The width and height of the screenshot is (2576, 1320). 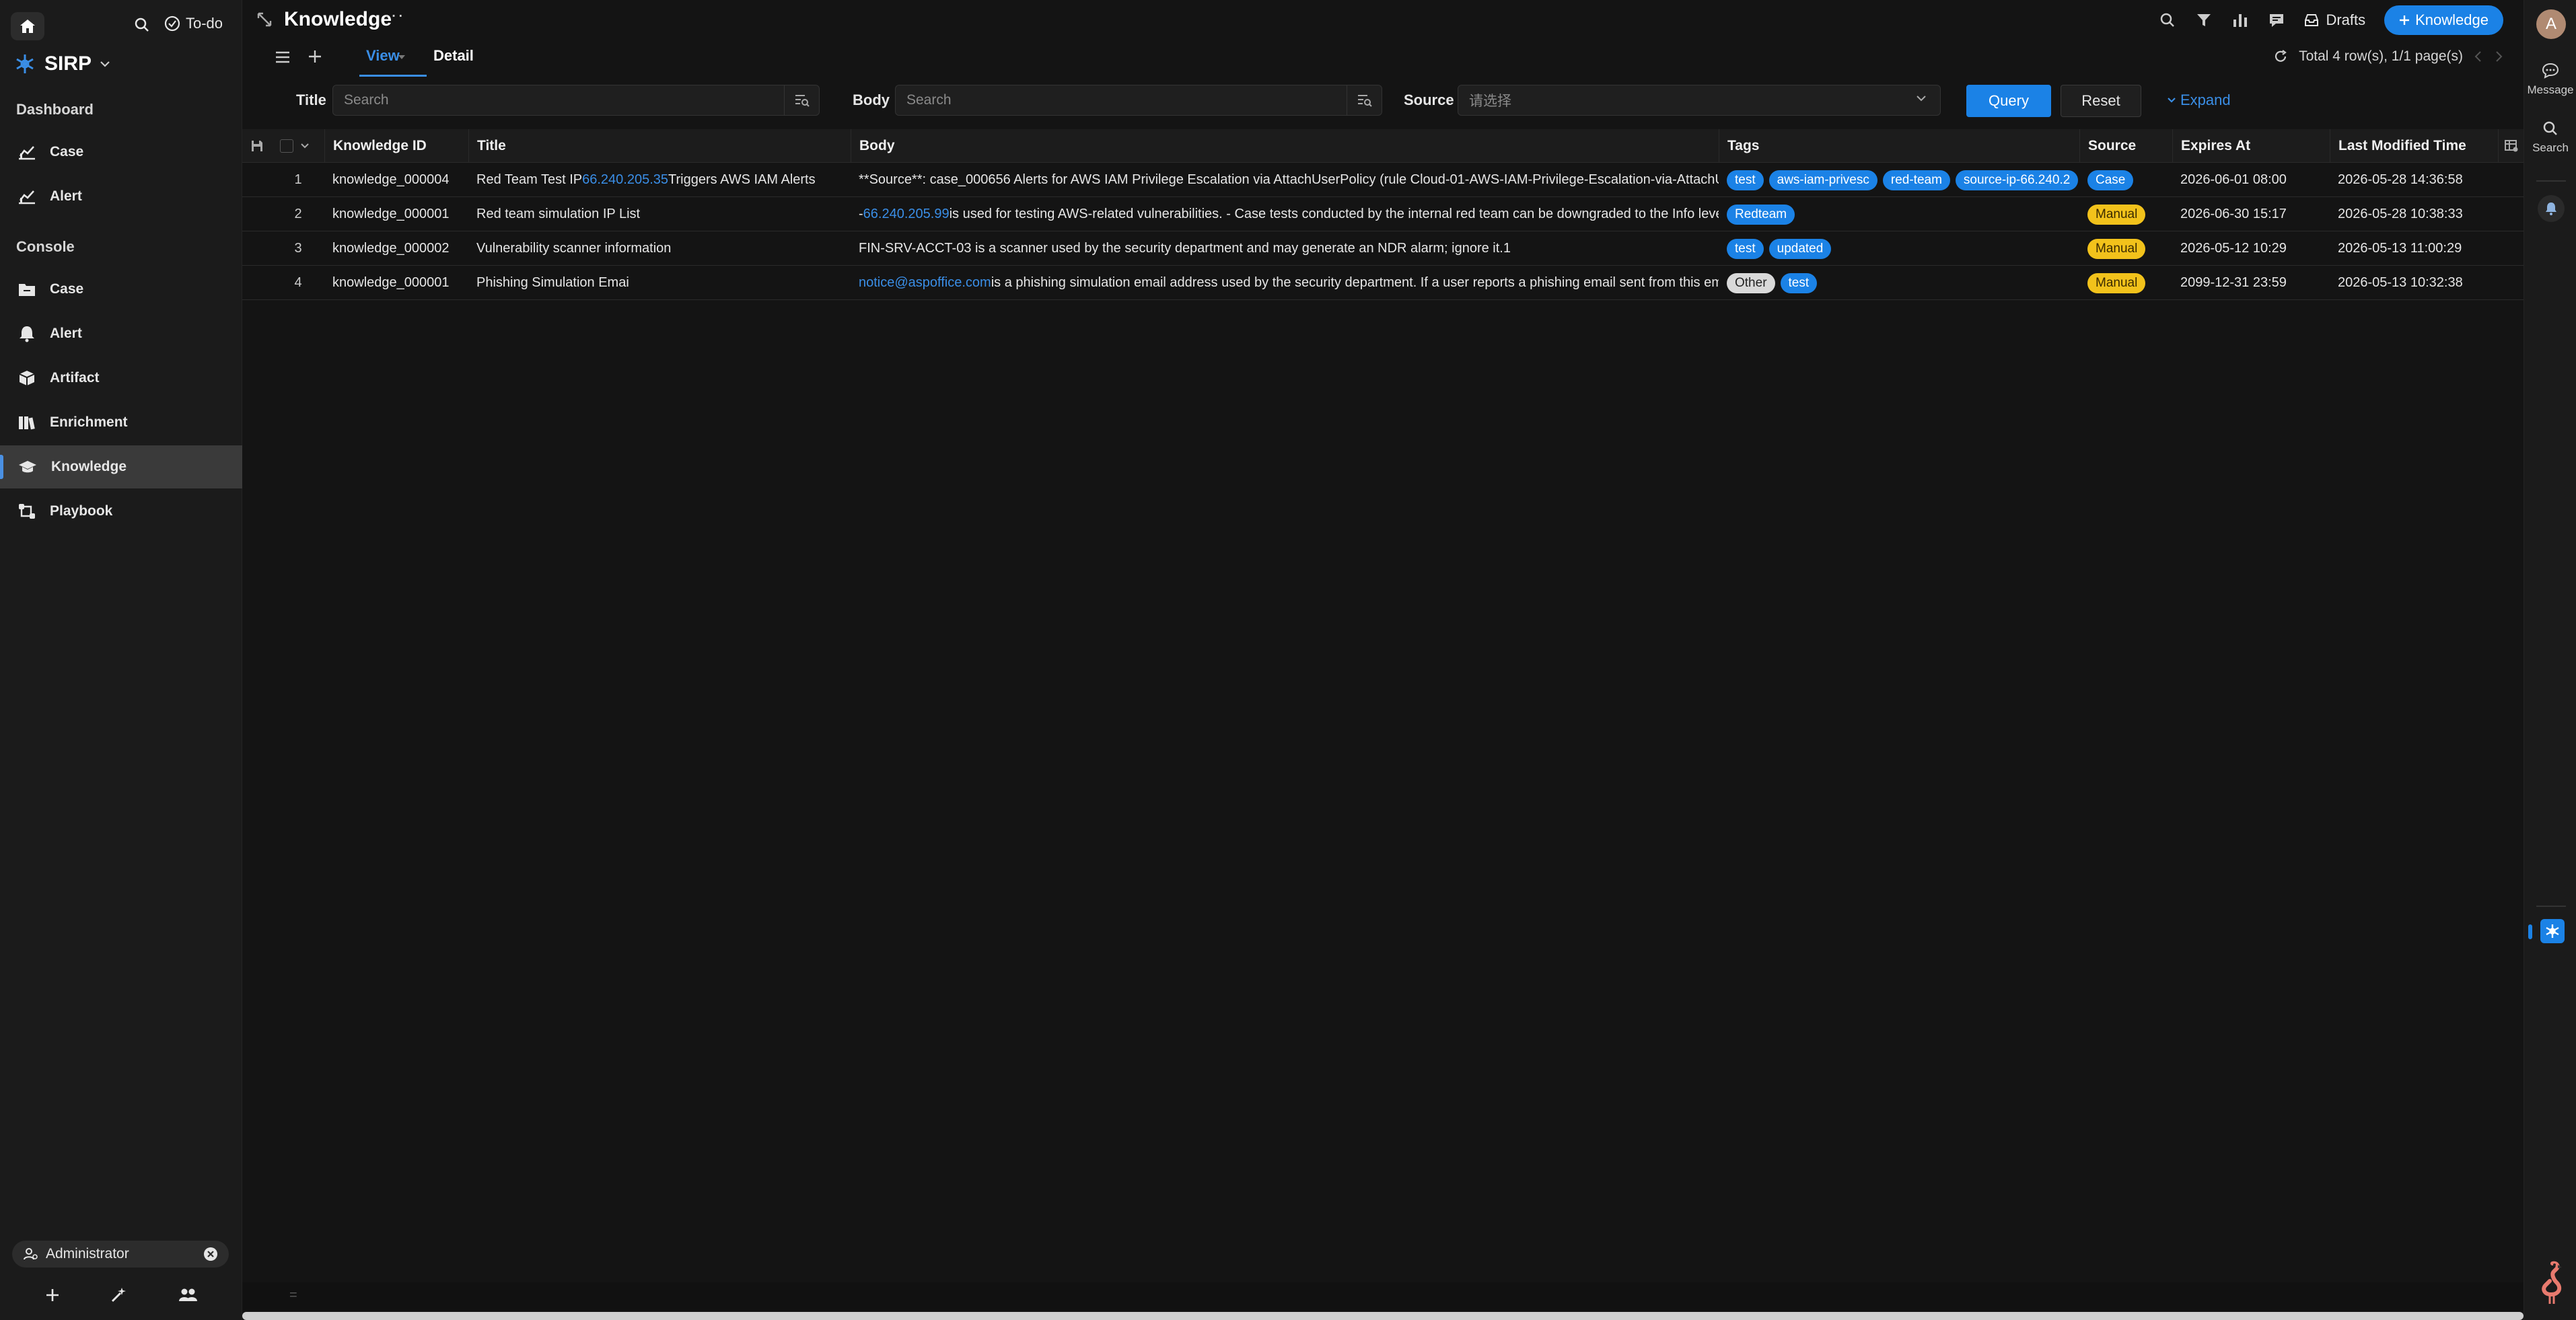 What do you see at coordinates (121, 289) in the screenshot?
I see `nav-console-case: Case` at bounding box center [121, 289].